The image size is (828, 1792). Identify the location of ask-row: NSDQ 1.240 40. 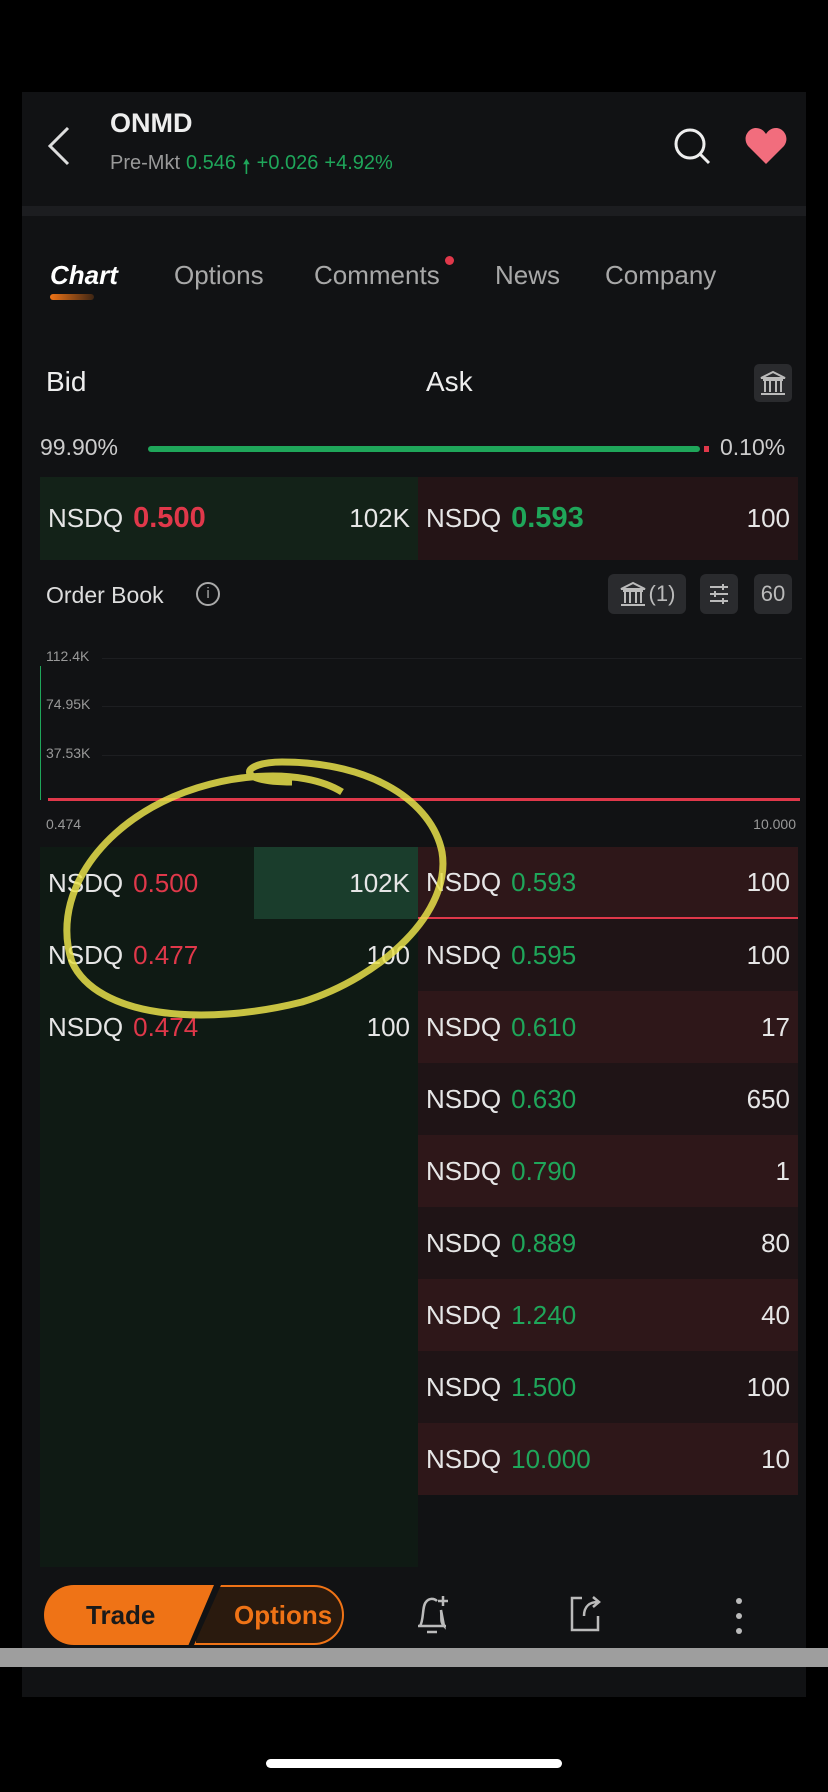
(608, 1315).